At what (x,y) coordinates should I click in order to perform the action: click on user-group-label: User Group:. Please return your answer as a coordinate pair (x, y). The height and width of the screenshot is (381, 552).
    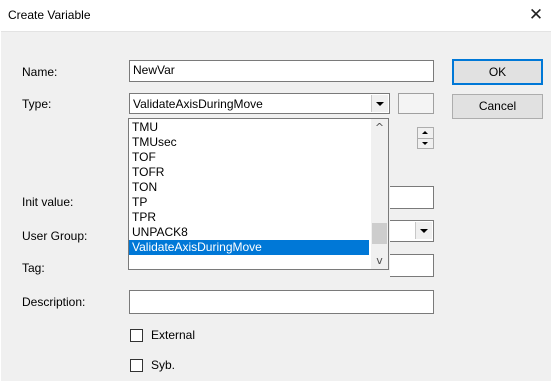
    Looking at the image, I should click on (55, 236).